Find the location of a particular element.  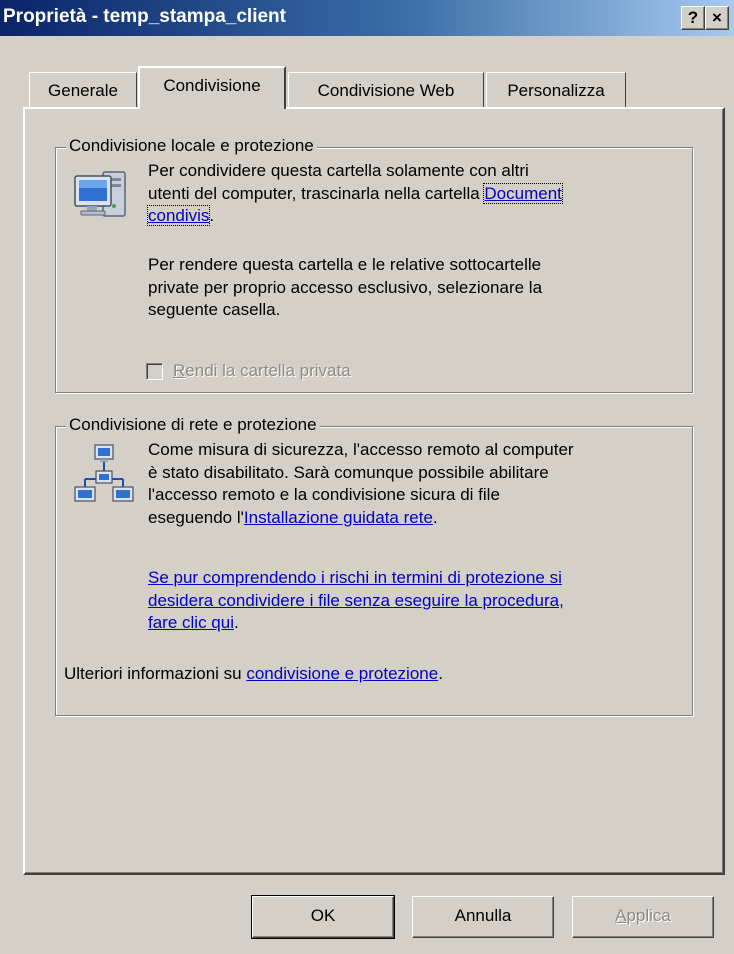

help-button: ? is located at coordinates (693, 18).